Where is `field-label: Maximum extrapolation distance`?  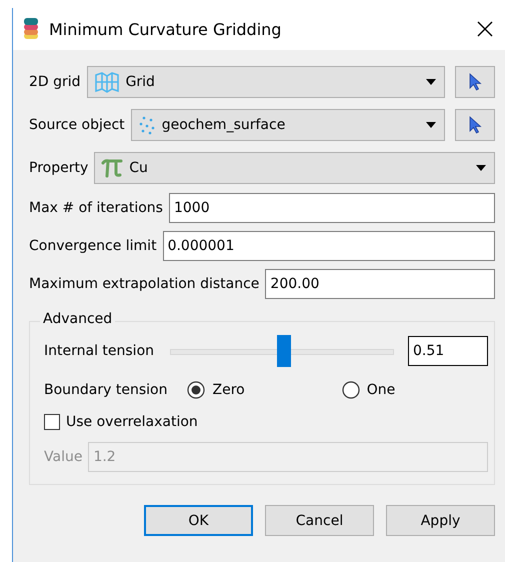 field-label: Maximum extrapolation distance is located at coordinates (144, 284).